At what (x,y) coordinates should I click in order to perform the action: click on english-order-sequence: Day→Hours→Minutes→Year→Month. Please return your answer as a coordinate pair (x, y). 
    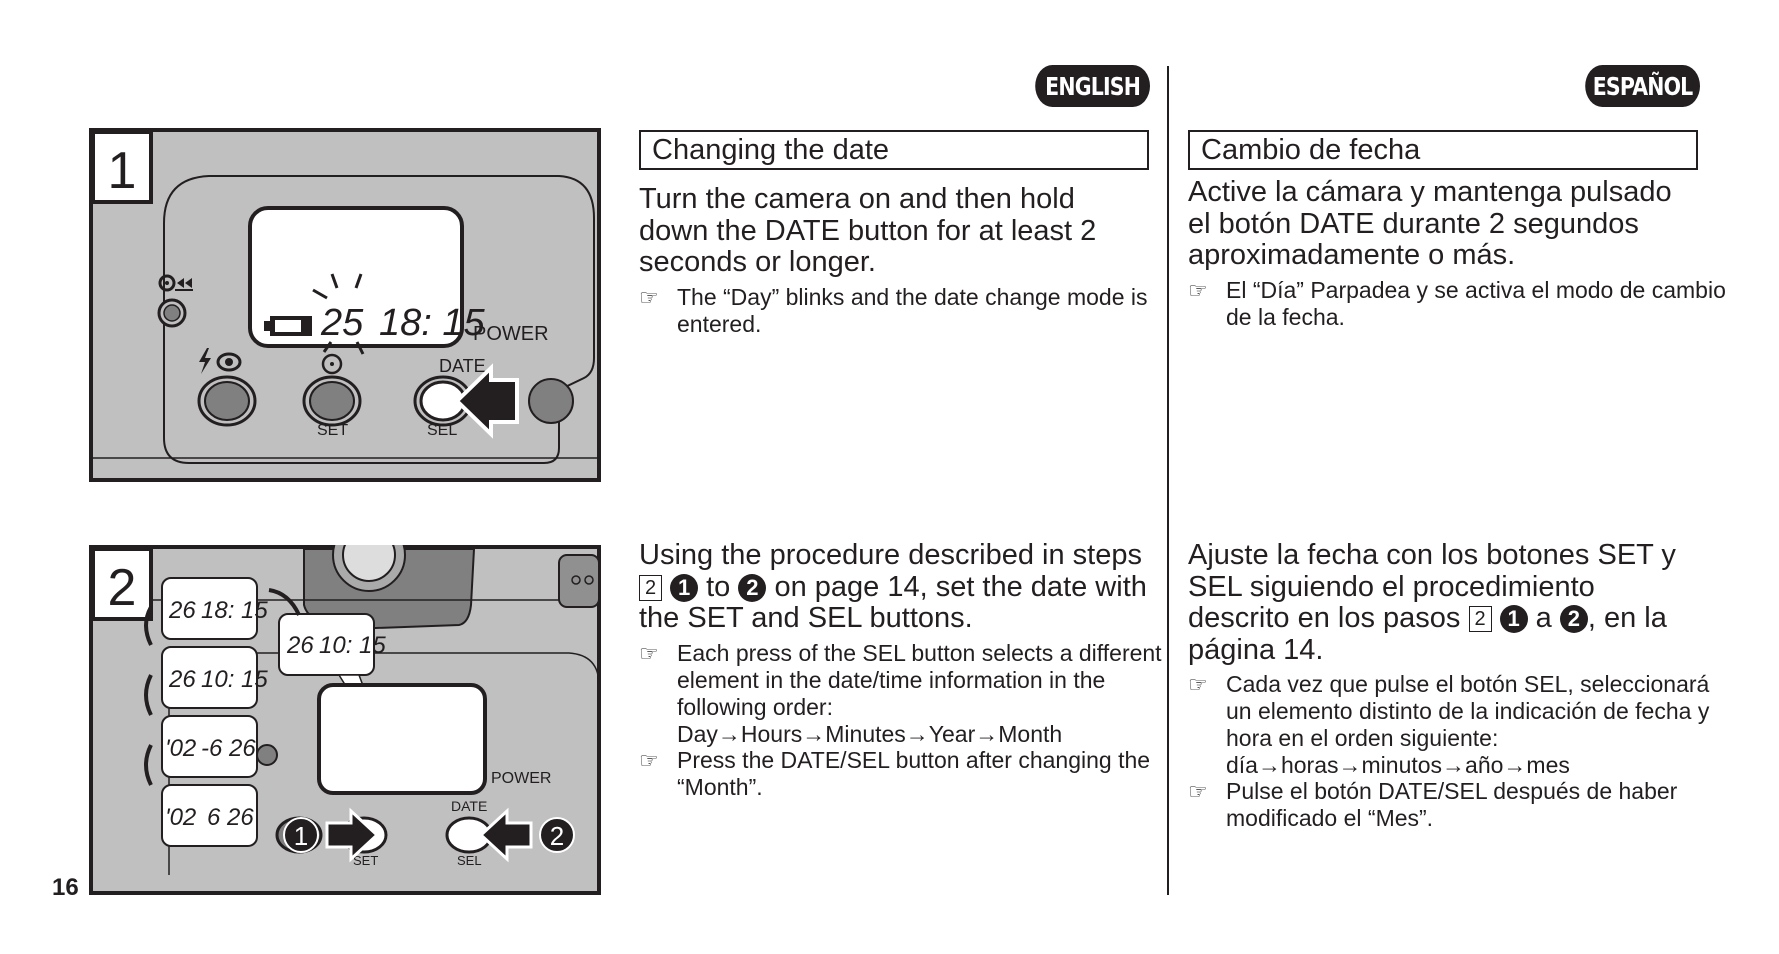
    Looking at the image, I should click on (870, 734).